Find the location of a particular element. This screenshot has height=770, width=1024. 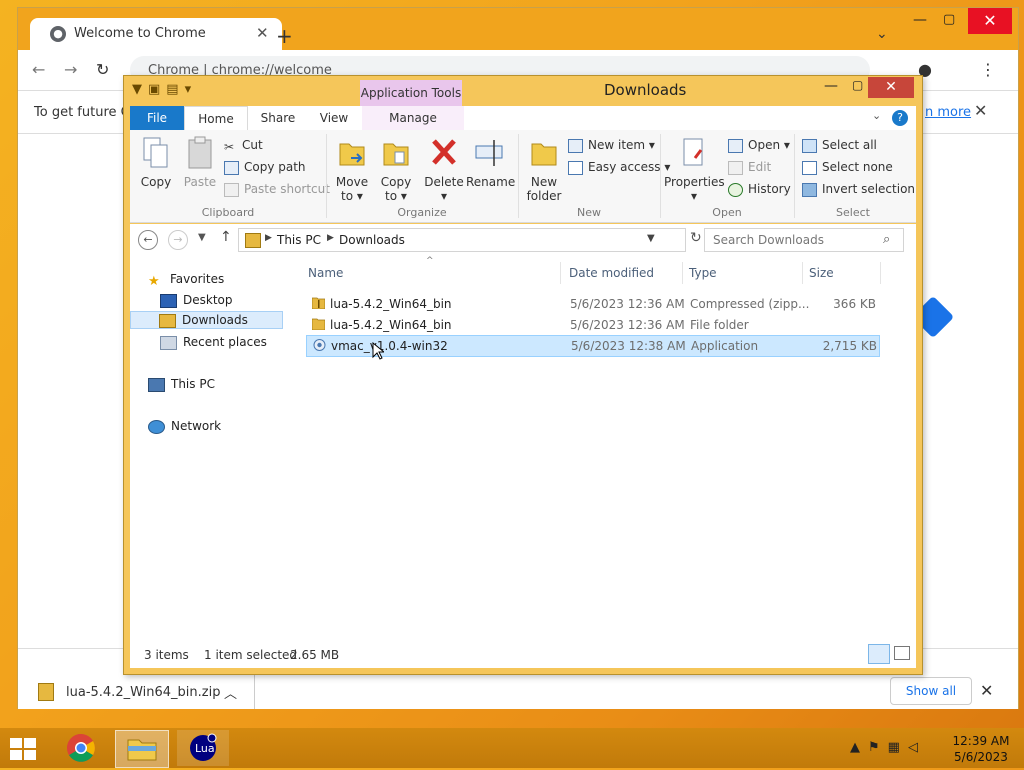

cut-button: ✂ Cut is located at coordinates (243, 146).